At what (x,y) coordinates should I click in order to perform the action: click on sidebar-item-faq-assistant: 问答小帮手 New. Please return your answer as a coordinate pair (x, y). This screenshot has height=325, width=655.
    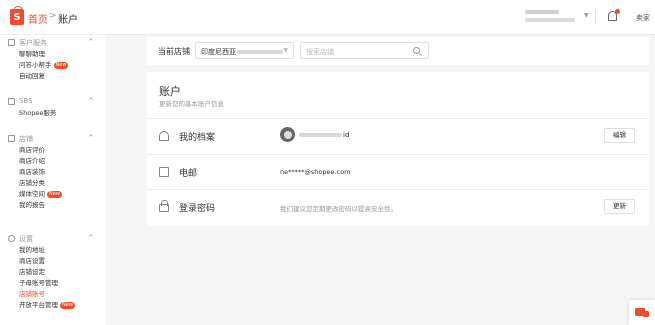
    Looking at the image, I should click on (54, 65).